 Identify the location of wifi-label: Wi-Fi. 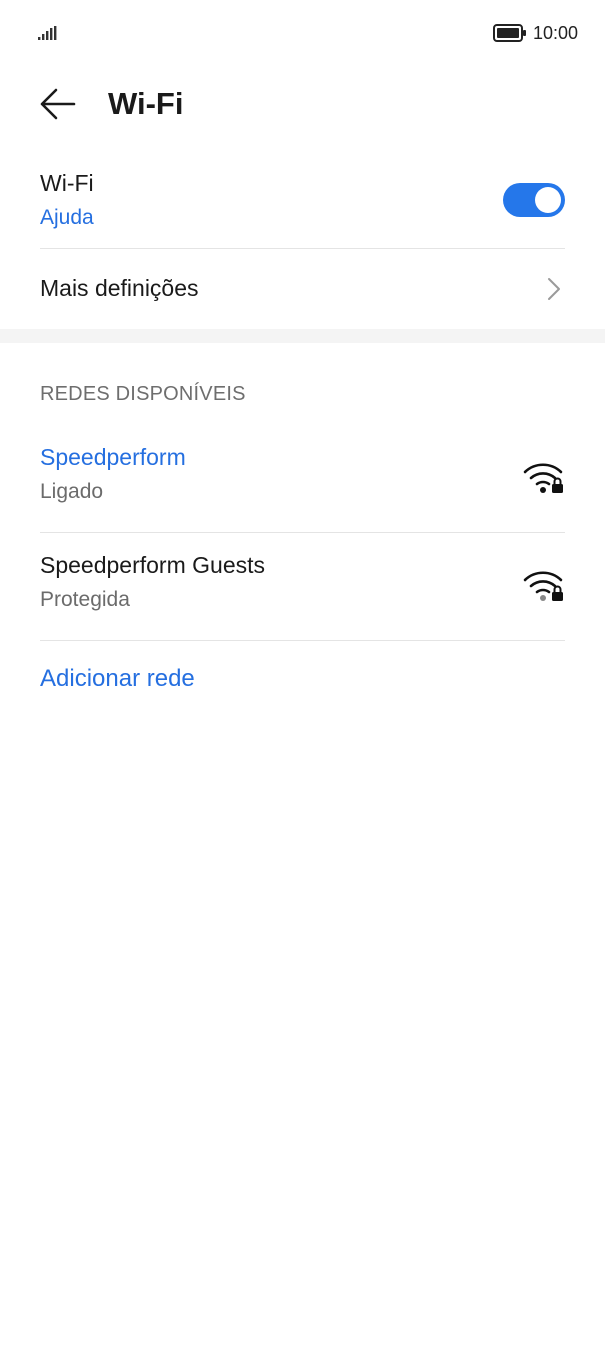
(67, 183).